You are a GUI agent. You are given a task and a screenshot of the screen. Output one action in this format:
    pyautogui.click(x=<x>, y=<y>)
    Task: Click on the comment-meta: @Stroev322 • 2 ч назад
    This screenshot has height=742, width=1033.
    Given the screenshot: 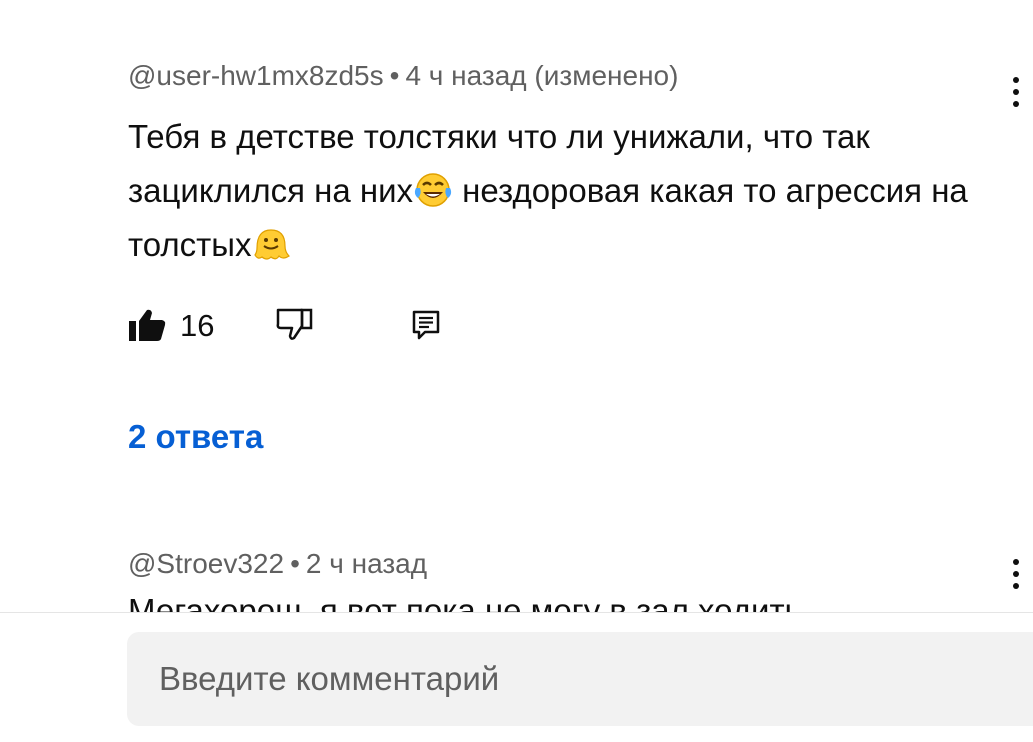 What is the action you would take?
    pyautogui.click(x=277, y=564)
    